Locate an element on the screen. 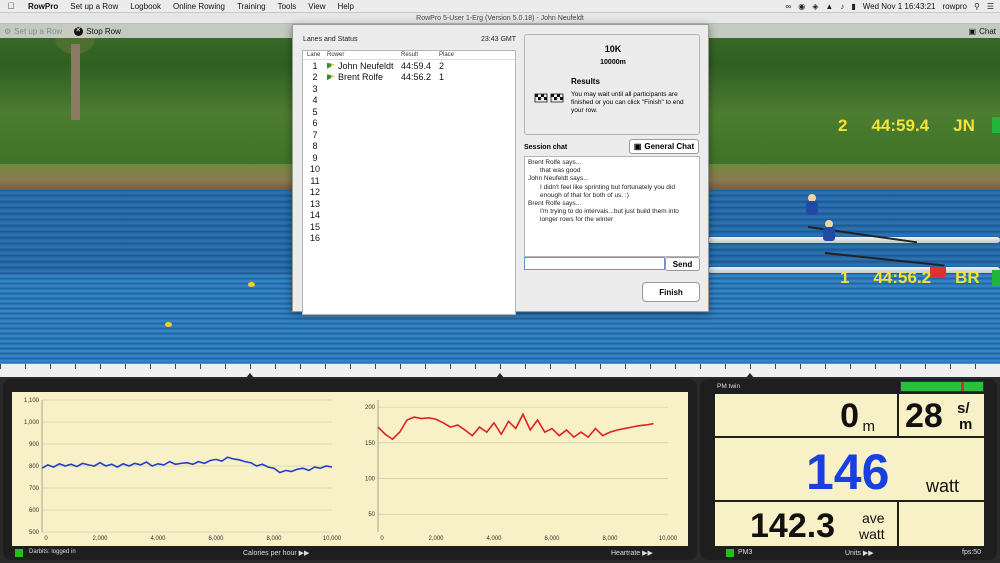 The height and width of the screenshot is (563, 1000). lane-row: 14 is located at coordinates (409, 216).